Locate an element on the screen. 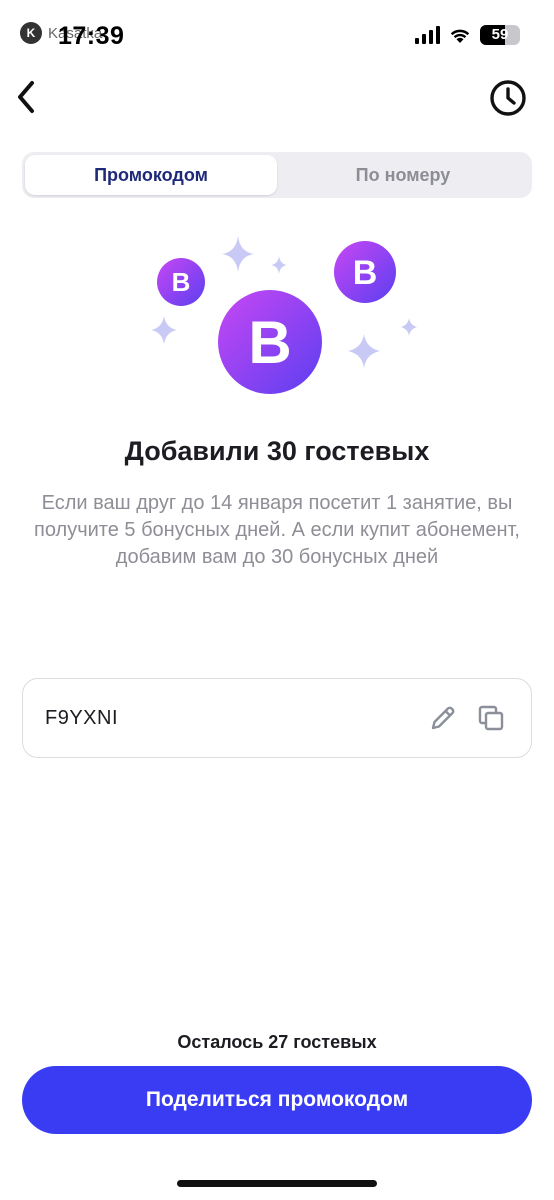 The height and width of the screenshot is (1200, 554). headline: Добавили 30 гостевых is located at coordinates (277, 451).